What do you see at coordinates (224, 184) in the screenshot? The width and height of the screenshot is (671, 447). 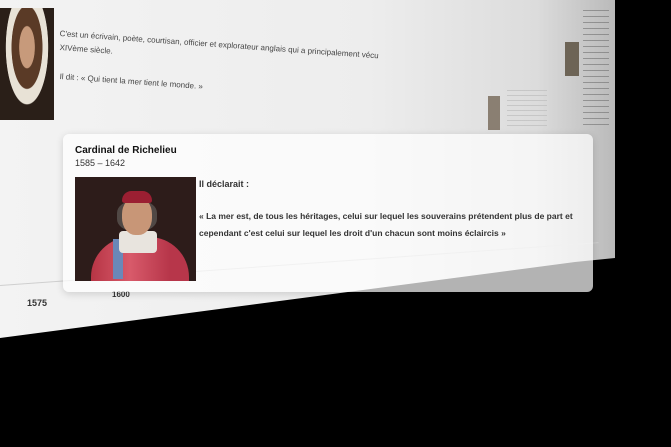 I see `quote-intro: Il déclarait :` at bounding box center [224, 184].